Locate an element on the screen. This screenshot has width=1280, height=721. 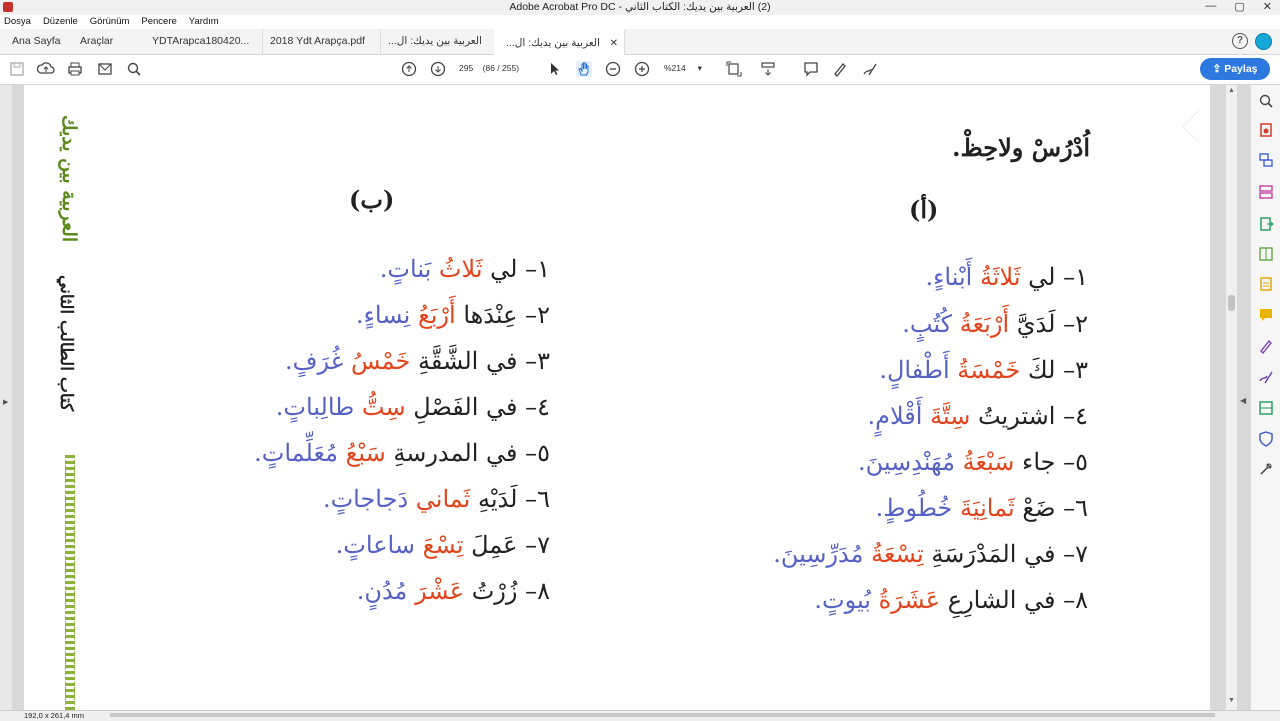
fill-sign-icon is located at coordinates (1266, 346).